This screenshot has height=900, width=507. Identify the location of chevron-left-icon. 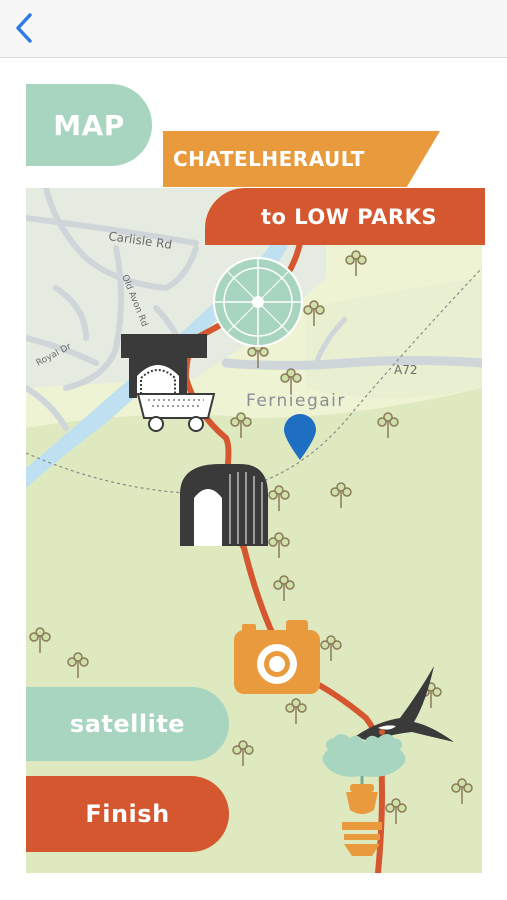
(24, 28).